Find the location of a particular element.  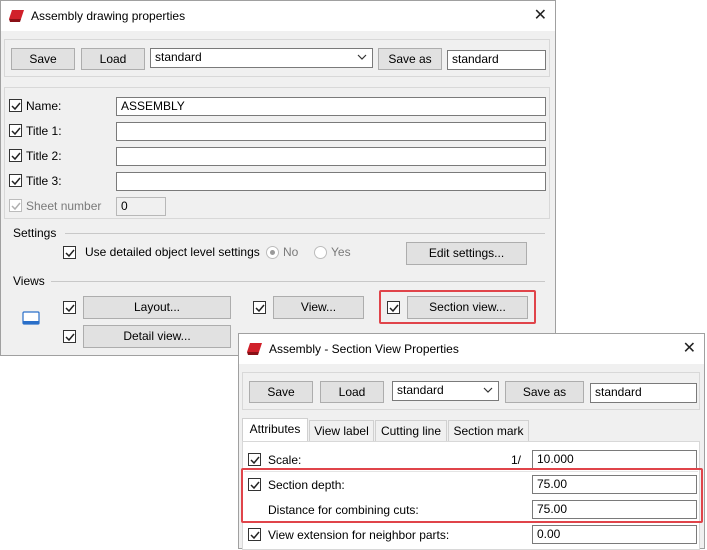

sheet-number-checkbox is located at coordinates (15, 205).